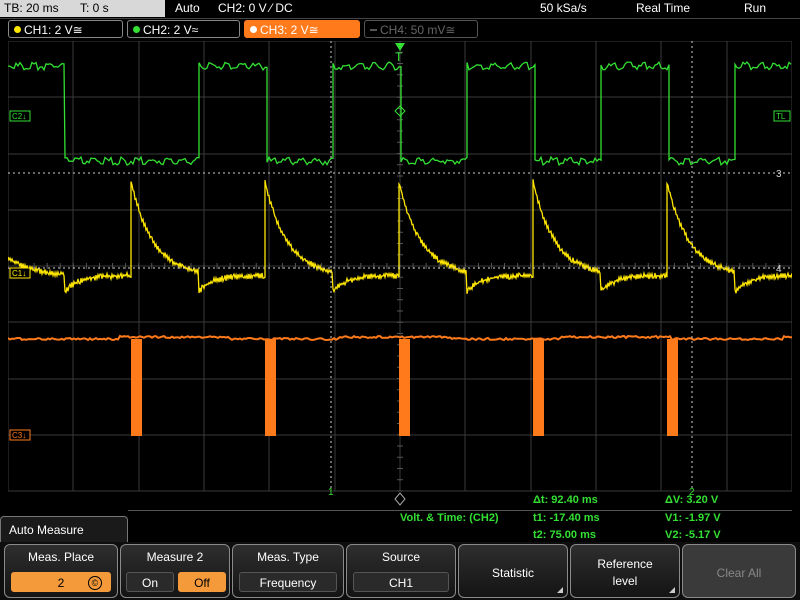 The image size is (800, 600). What do you see at coordinates (253, 29) in the screenshot?
I see `ch3-dot-icon` at bounding box center [253, 29].